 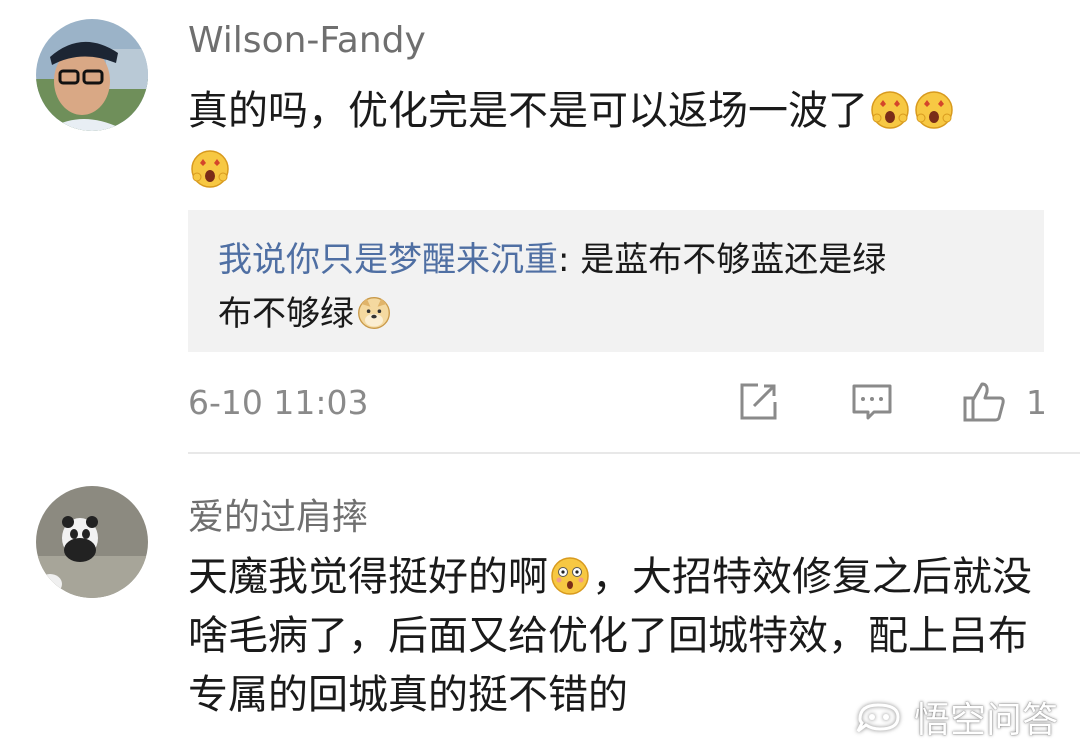 I want to click on wukong-logo-icon, so click(x=878, y=718).